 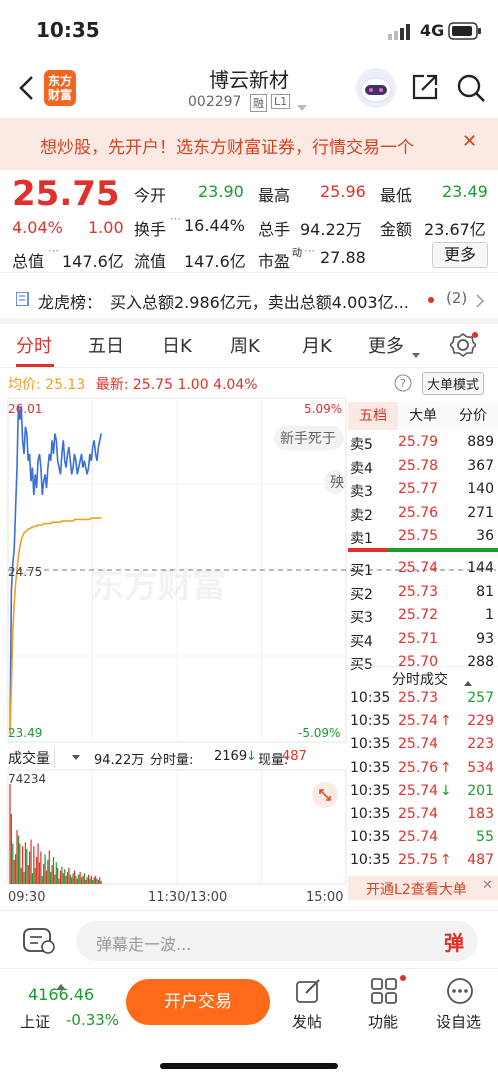 I want to click on l2-promo: 开通L2查看大单 ✕, so click(x=423, y=888).